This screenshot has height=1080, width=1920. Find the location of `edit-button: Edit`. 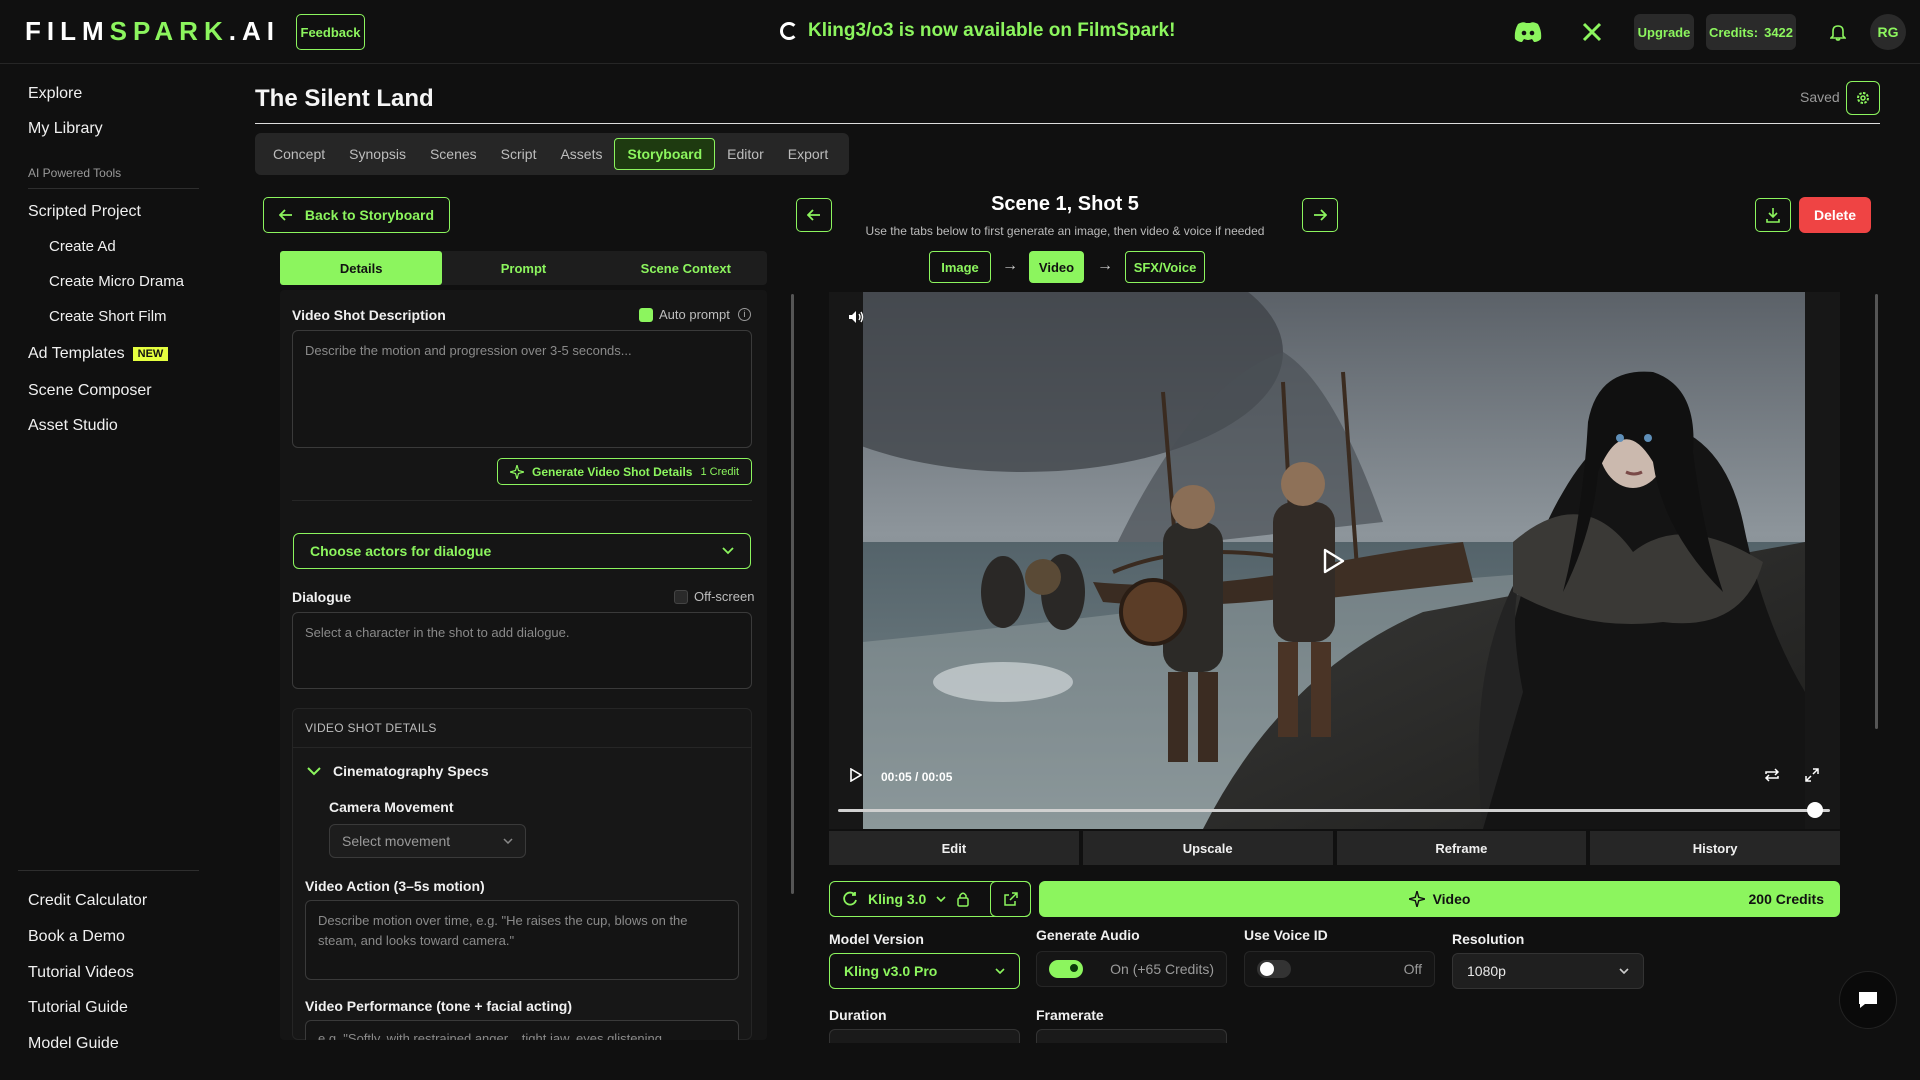

edit-button: Edit is located at coordinates (954, 848).